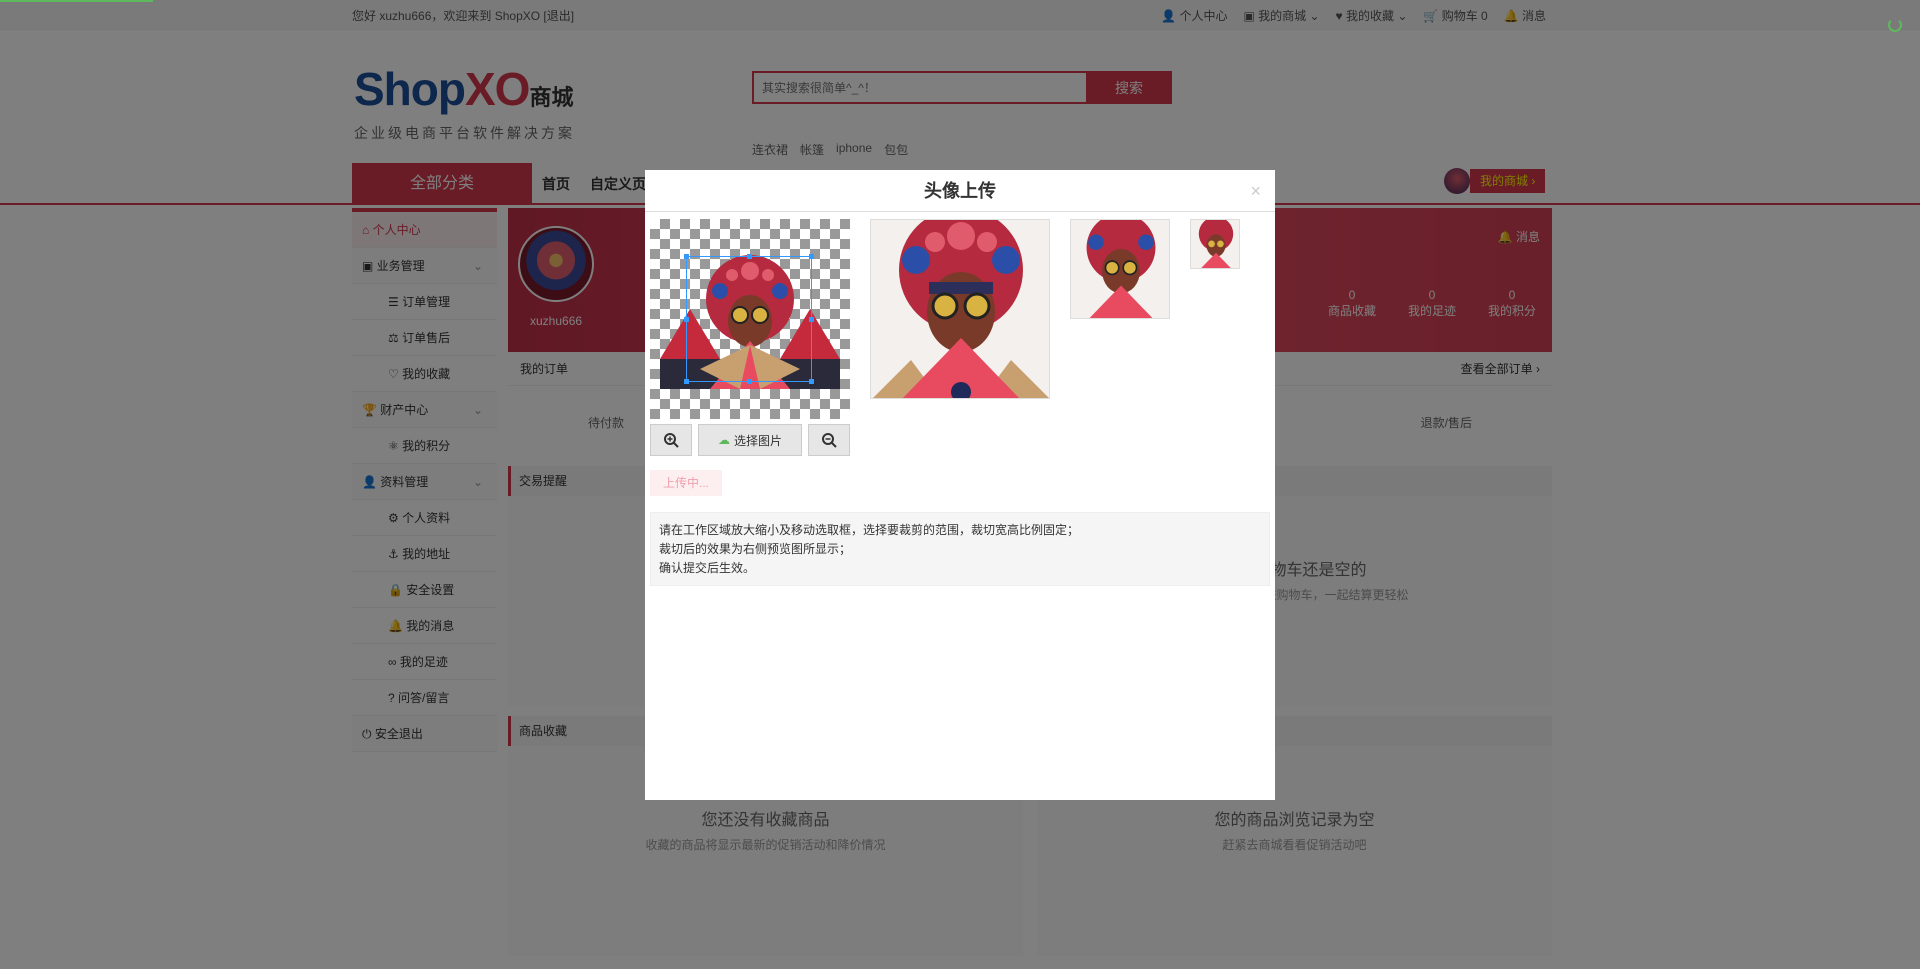 The width and height of the screenshot is (1920, 969). What do you see at coordinates (1120, 269) in the screenshot?
I see `preview-medium` at bounding box center [1120, 269].